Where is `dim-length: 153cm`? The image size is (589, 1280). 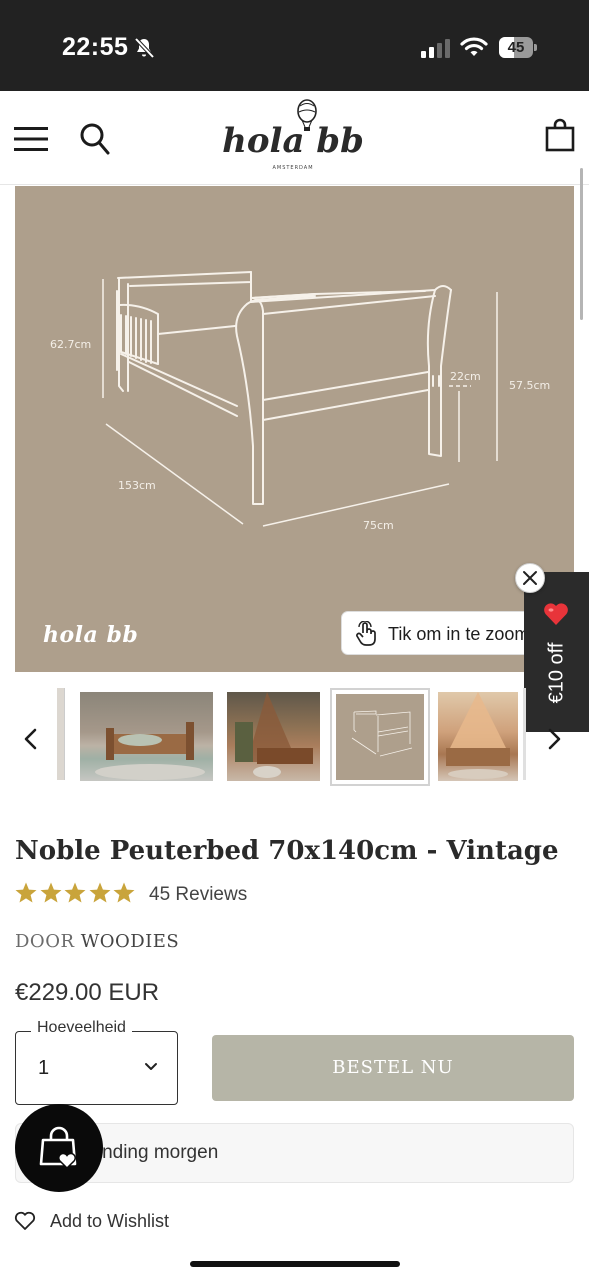 dim-length: 153cm is located at coordinates (137, 485).